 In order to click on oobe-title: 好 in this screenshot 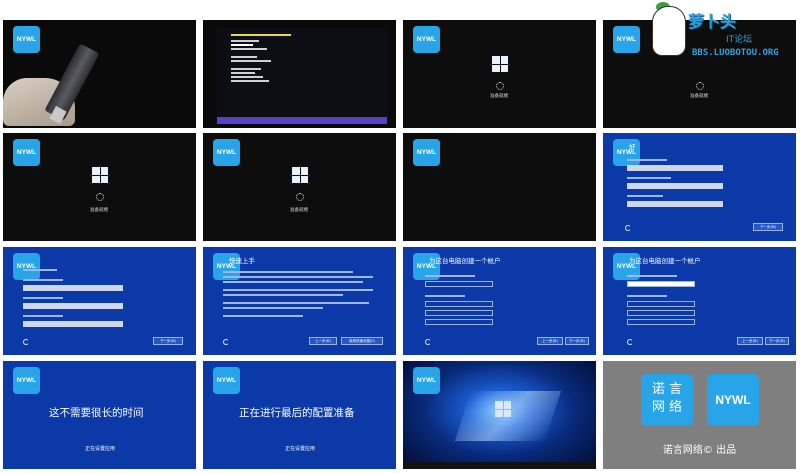, I will do `click(632, 147)`.